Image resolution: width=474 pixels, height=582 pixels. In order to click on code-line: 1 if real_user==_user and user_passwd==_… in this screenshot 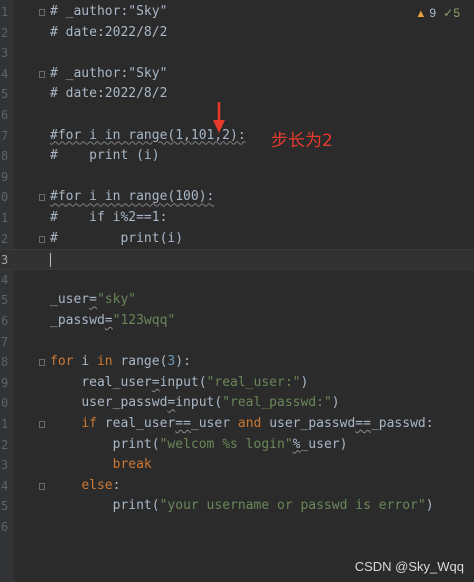, I will do `click(237, 424)`.